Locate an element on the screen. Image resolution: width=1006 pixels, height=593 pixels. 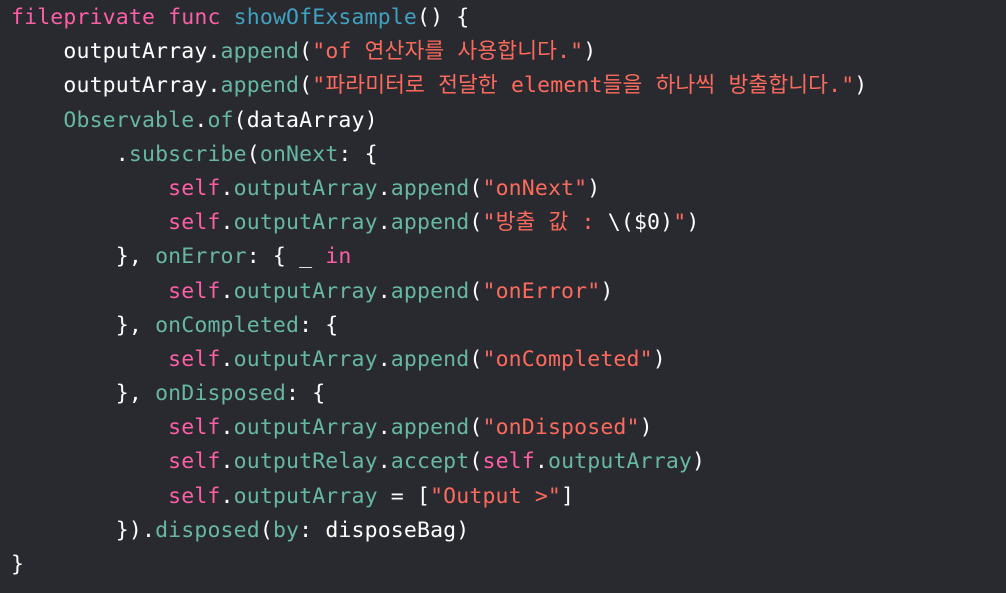
code-token-identifier: onError is located at coordinates (201, 257).